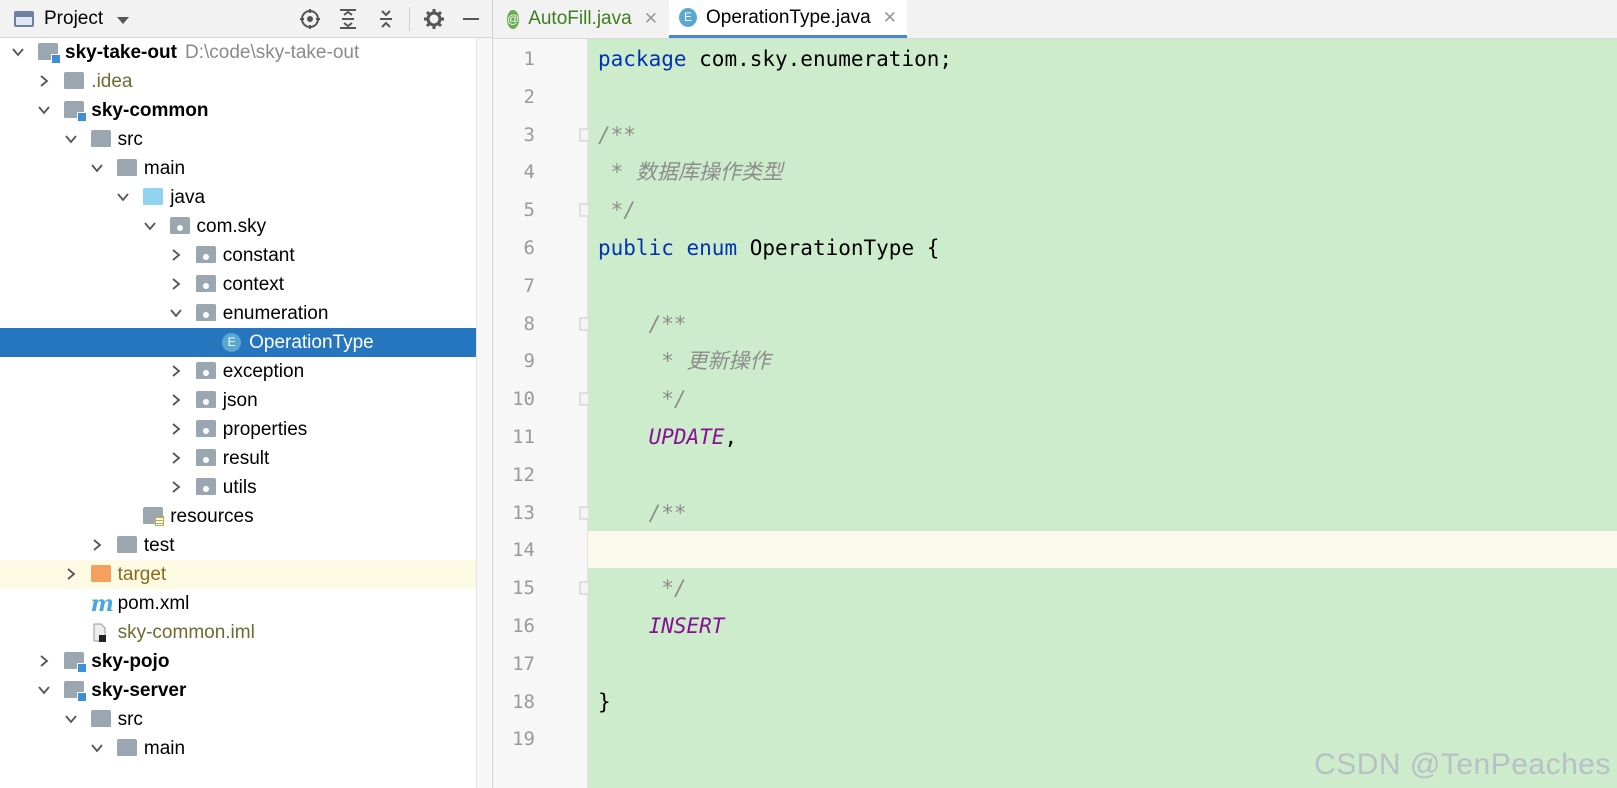 The image size is (1617, 788). Describe the element at coordinates (130, 139) in the screenshot. I see `tree-item-label: src` at that location.